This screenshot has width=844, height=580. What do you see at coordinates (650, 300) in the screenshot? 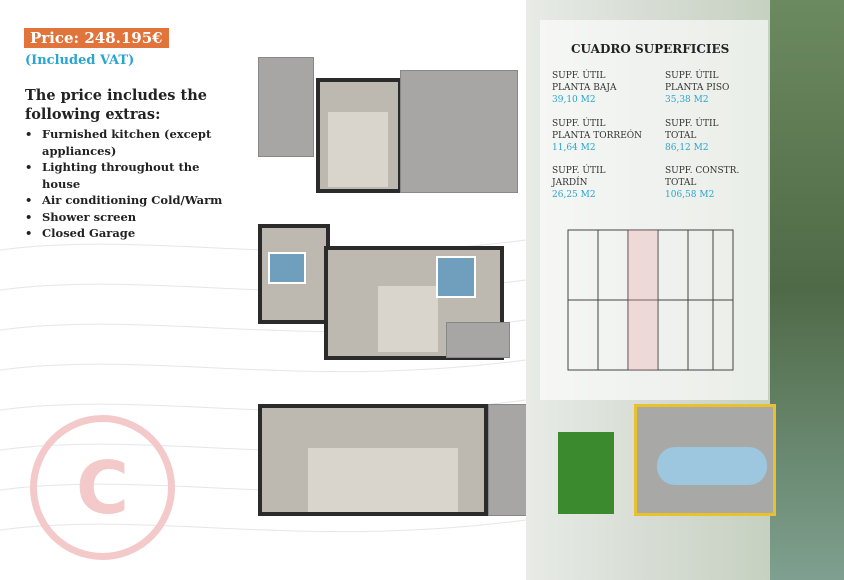
I see `site-plan-drawing` at bounding box center [650, 300].